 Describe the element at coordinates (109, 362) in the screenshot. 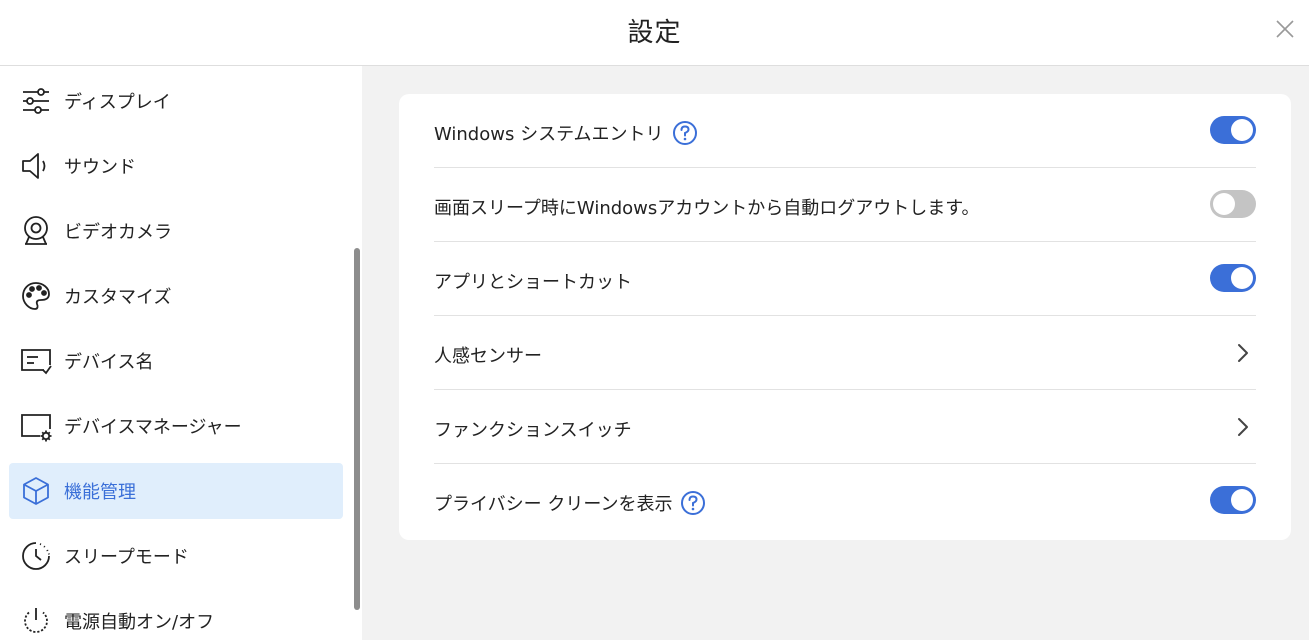

I see `sidebar-item-label: デバイス名` at that location.